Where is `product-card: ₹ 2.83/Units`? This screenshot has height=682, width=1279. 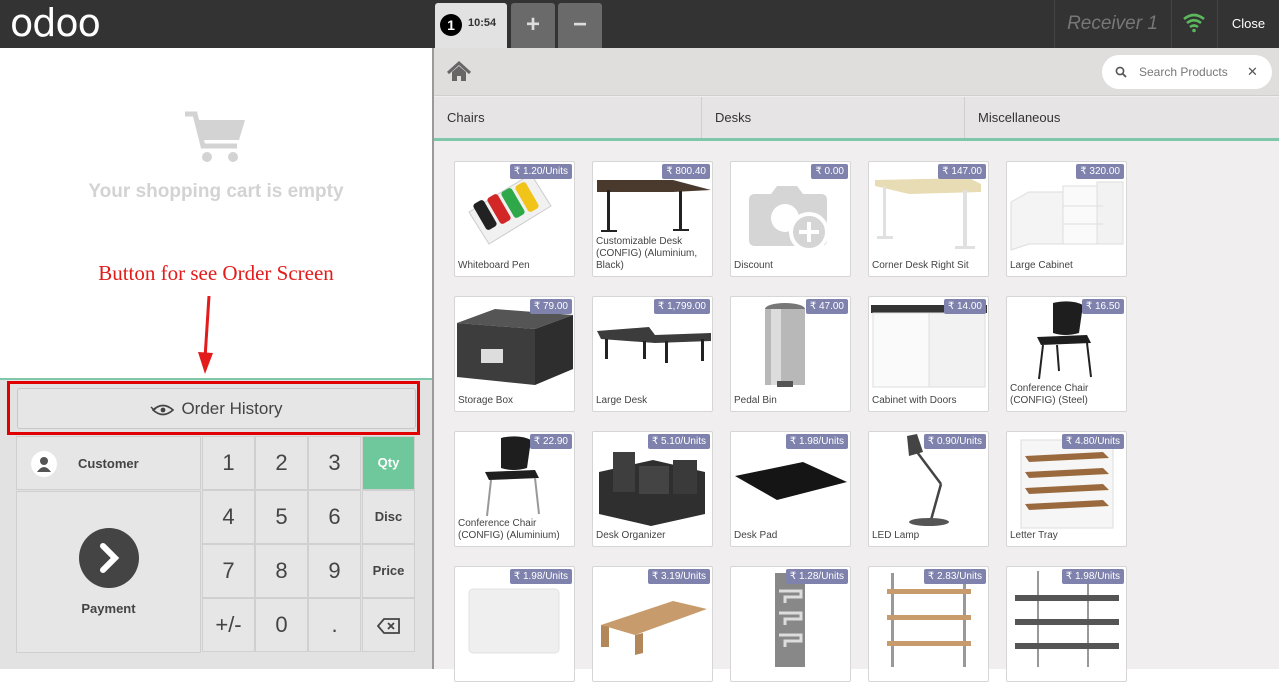 product-card: ₹ 2.83/Units is located at coordinates (928, 624).